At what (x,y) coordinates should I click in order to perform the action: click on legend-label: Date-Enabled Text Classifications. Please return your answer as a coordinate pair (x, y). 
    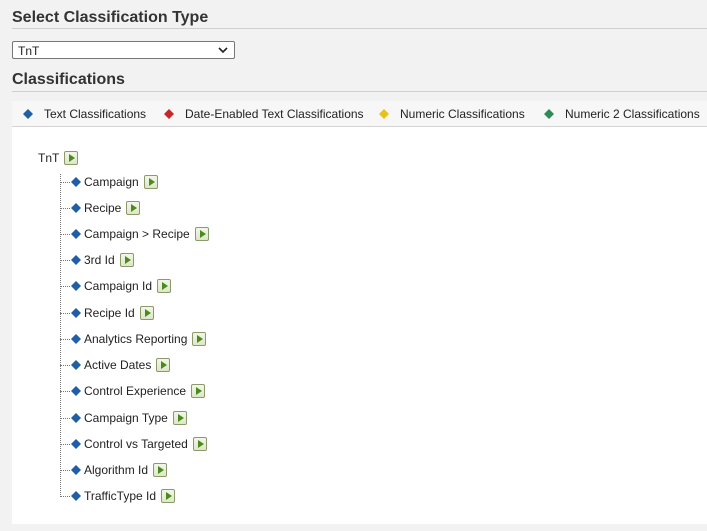
    Looking at the image, I should click on (274, 114).